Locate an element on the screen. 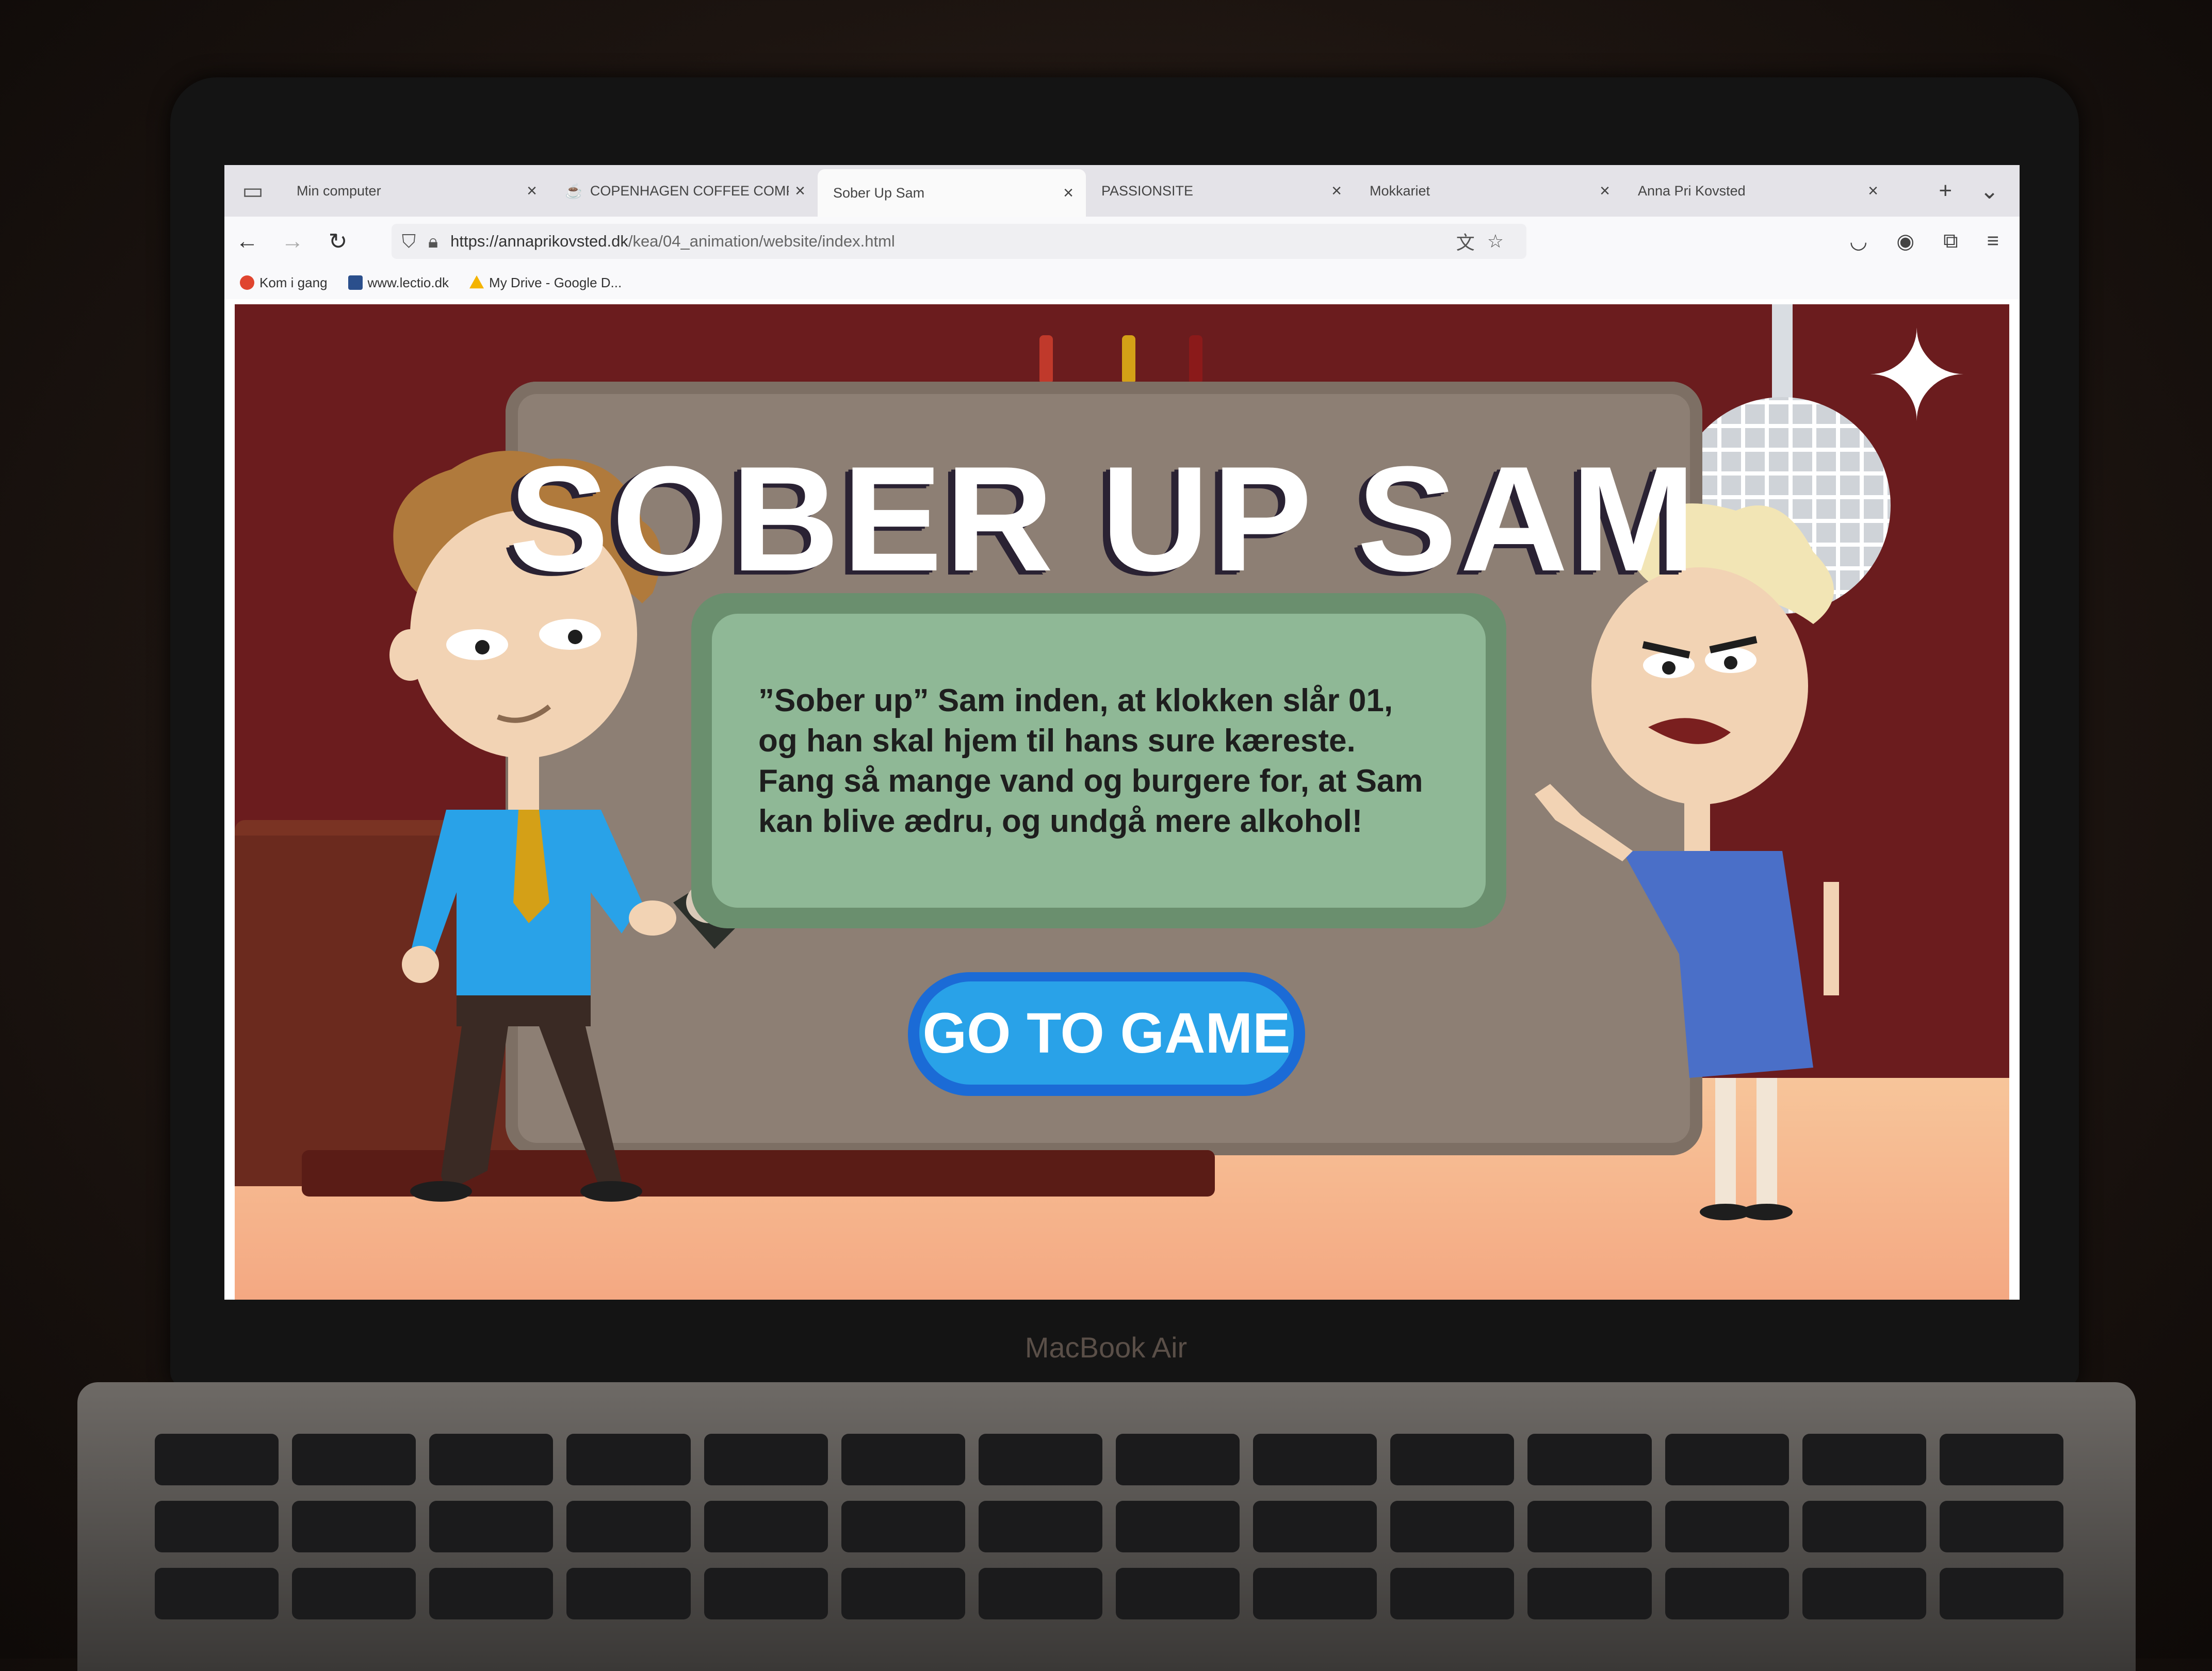 The width and height of the screenshot is (2212, 1671). tab-copenhagen-coffee: ☕ COPENHAGEN COFFEE COMPANY × is located at coordinates (683, 191).